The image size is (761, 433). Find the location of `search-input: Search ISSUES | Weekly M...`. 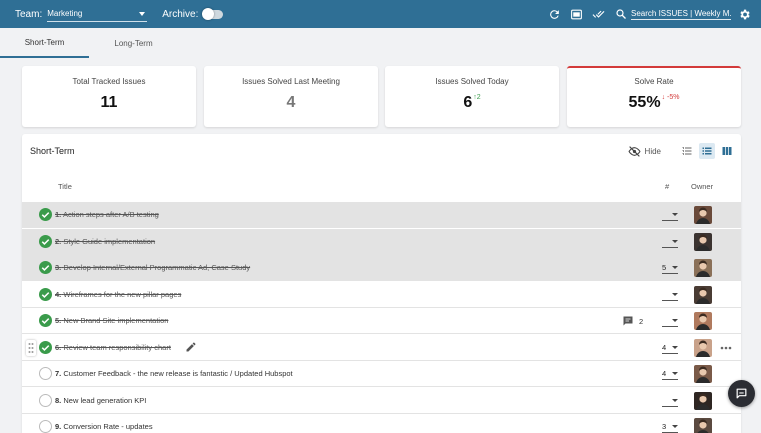

search-input: Search ISSUES | Weekly M... is located at coordinates (681, 14).